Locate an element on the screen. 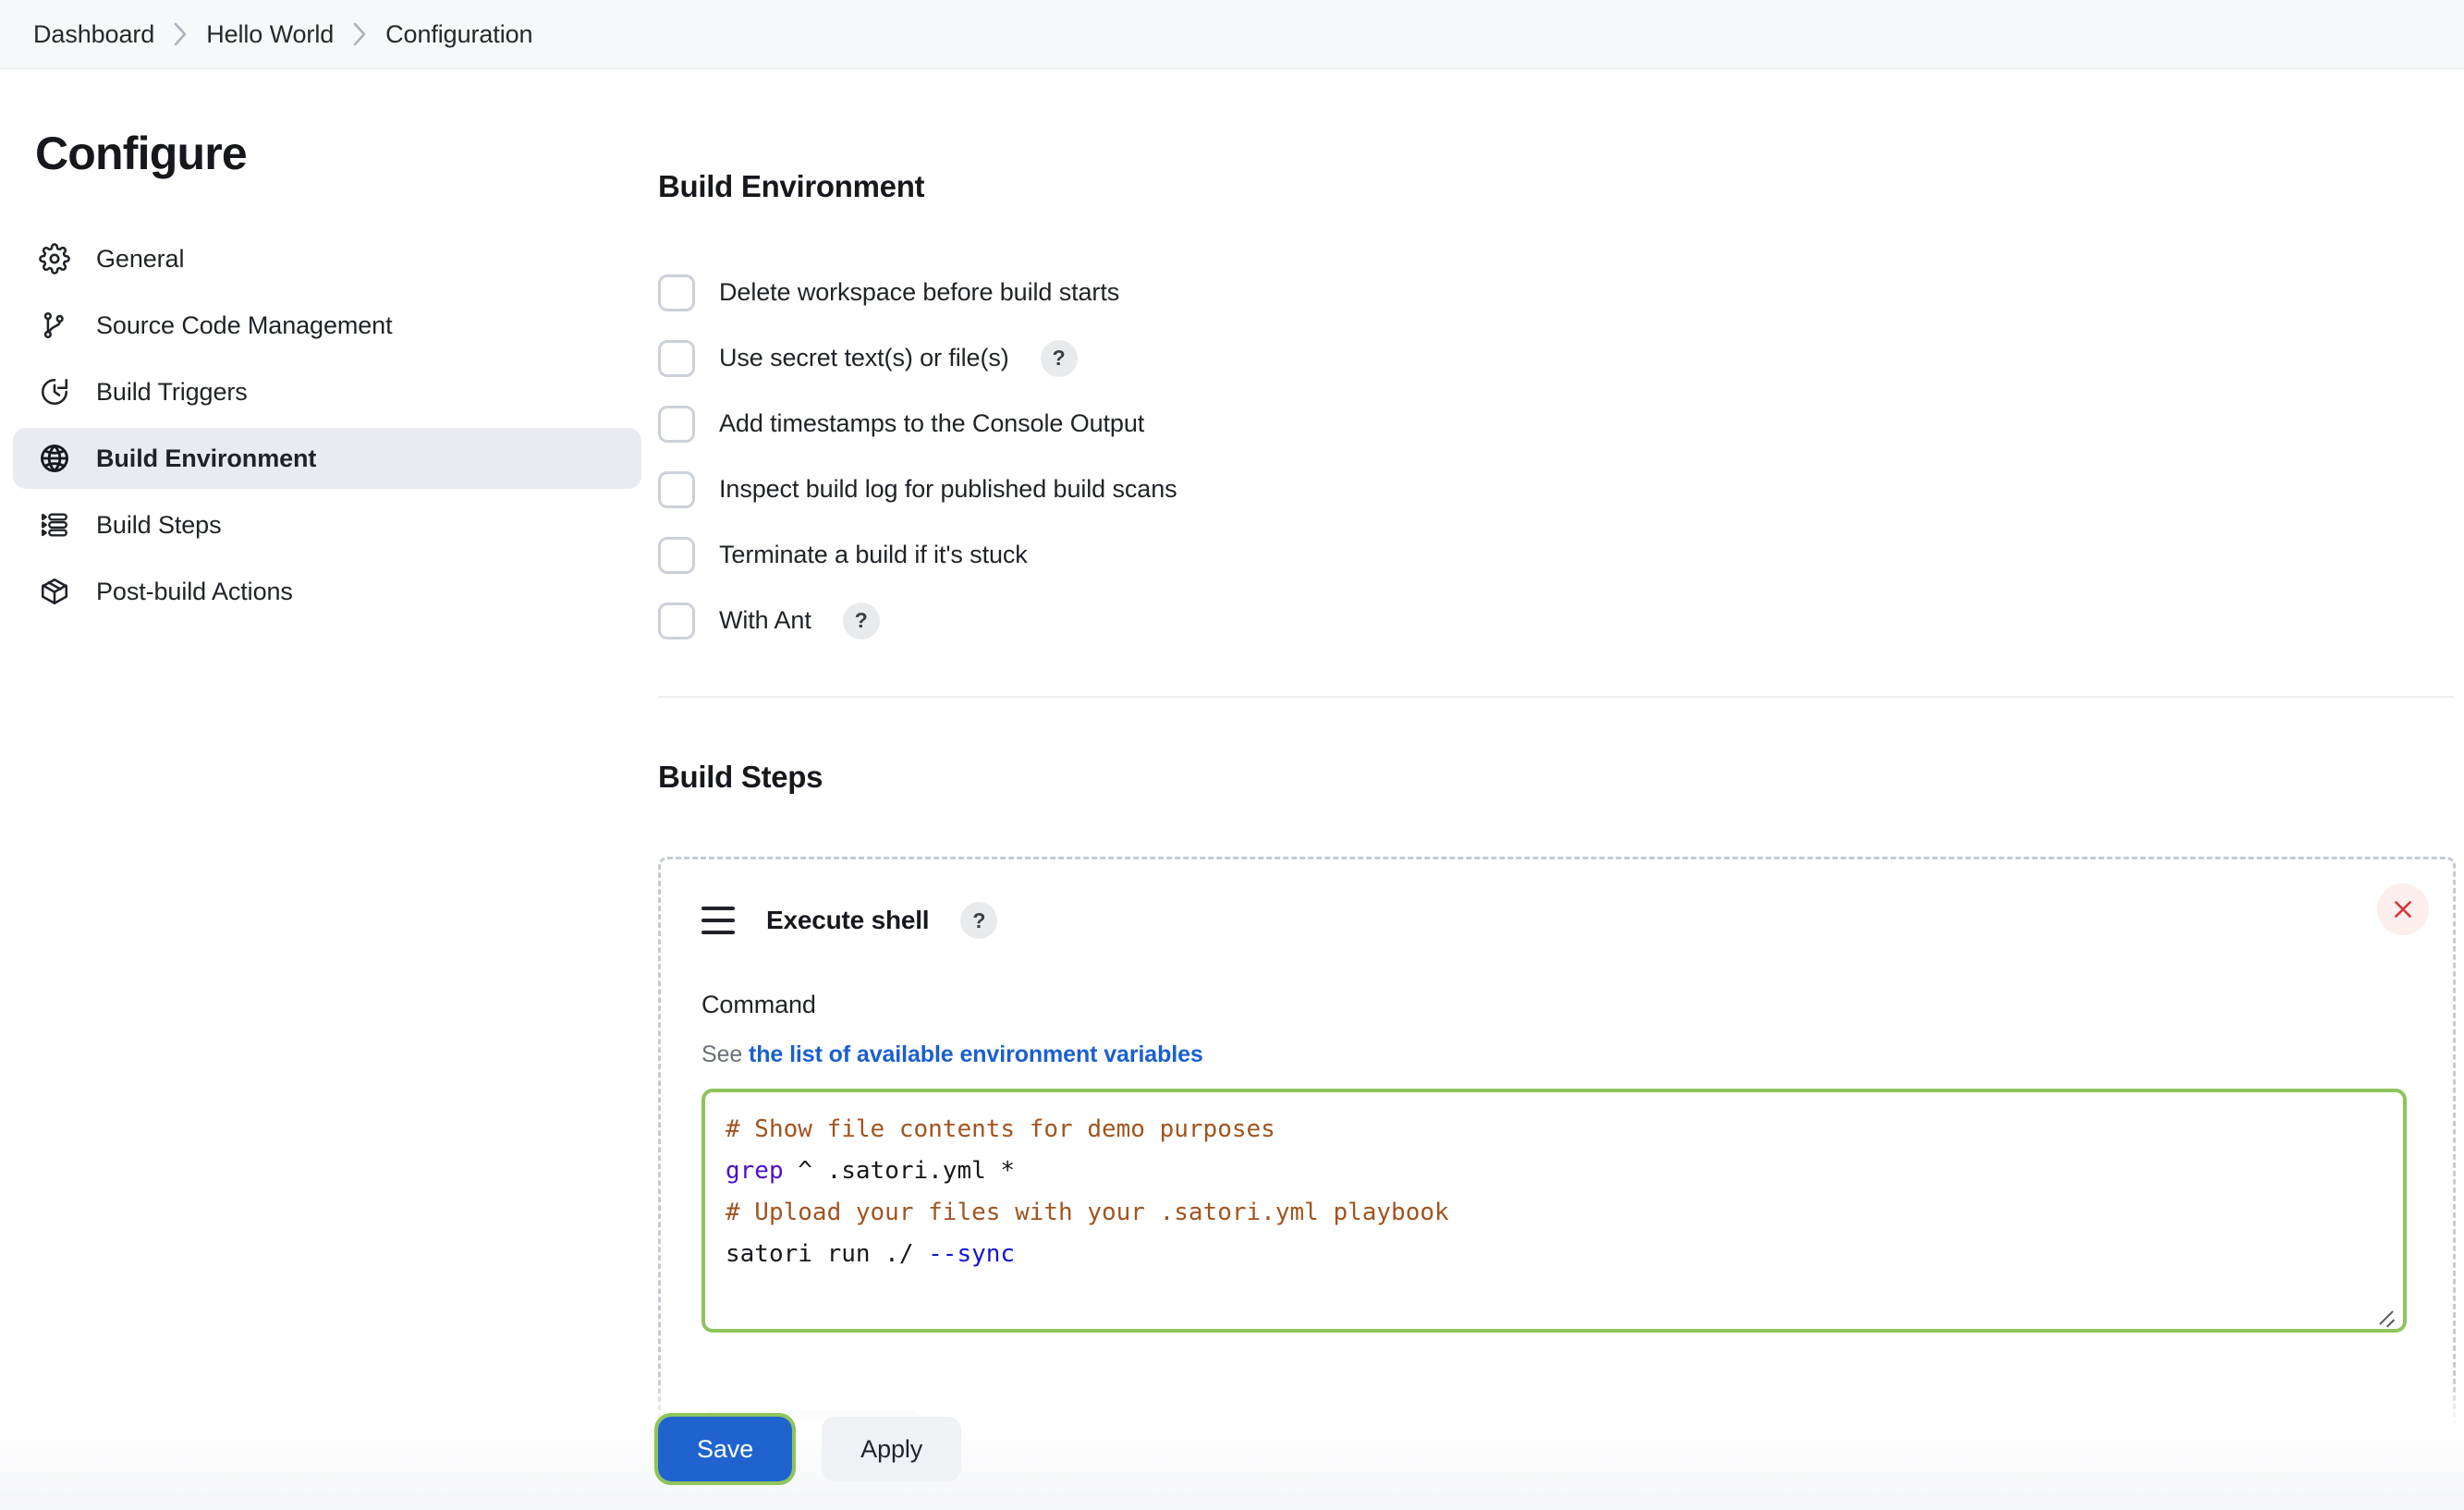 This screenshot has width=2464, height=1510. form-action-bar: Save Apply is located at coordinates (1232, 1446).